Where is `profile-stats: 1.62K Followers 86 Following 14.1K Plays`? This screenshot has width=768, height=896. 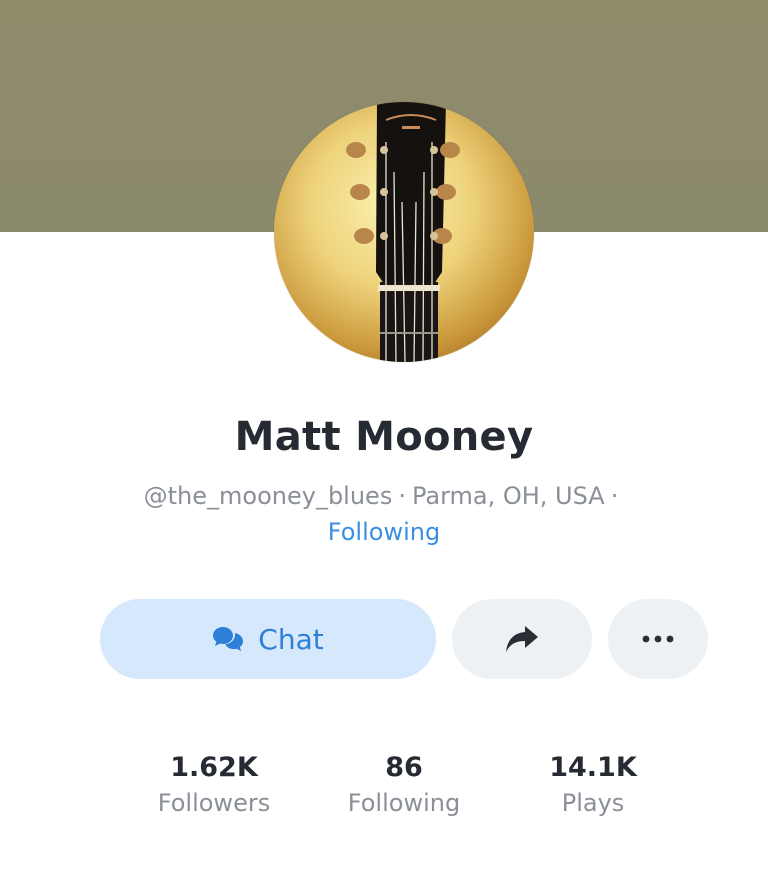 profile-stats: 1.62K Followers 86 Following 14.1K Plays is located at coordinates (384, 797).